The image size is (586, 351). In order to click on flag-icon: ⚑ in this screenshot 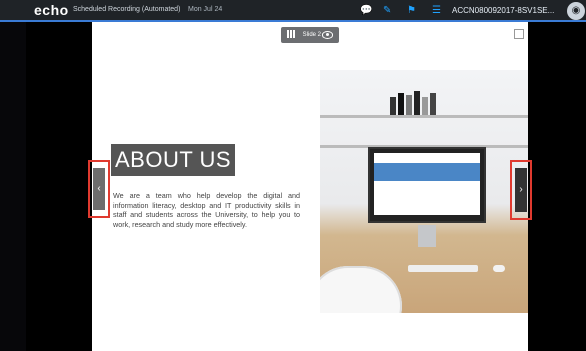, I will do `click(411, 11)`.